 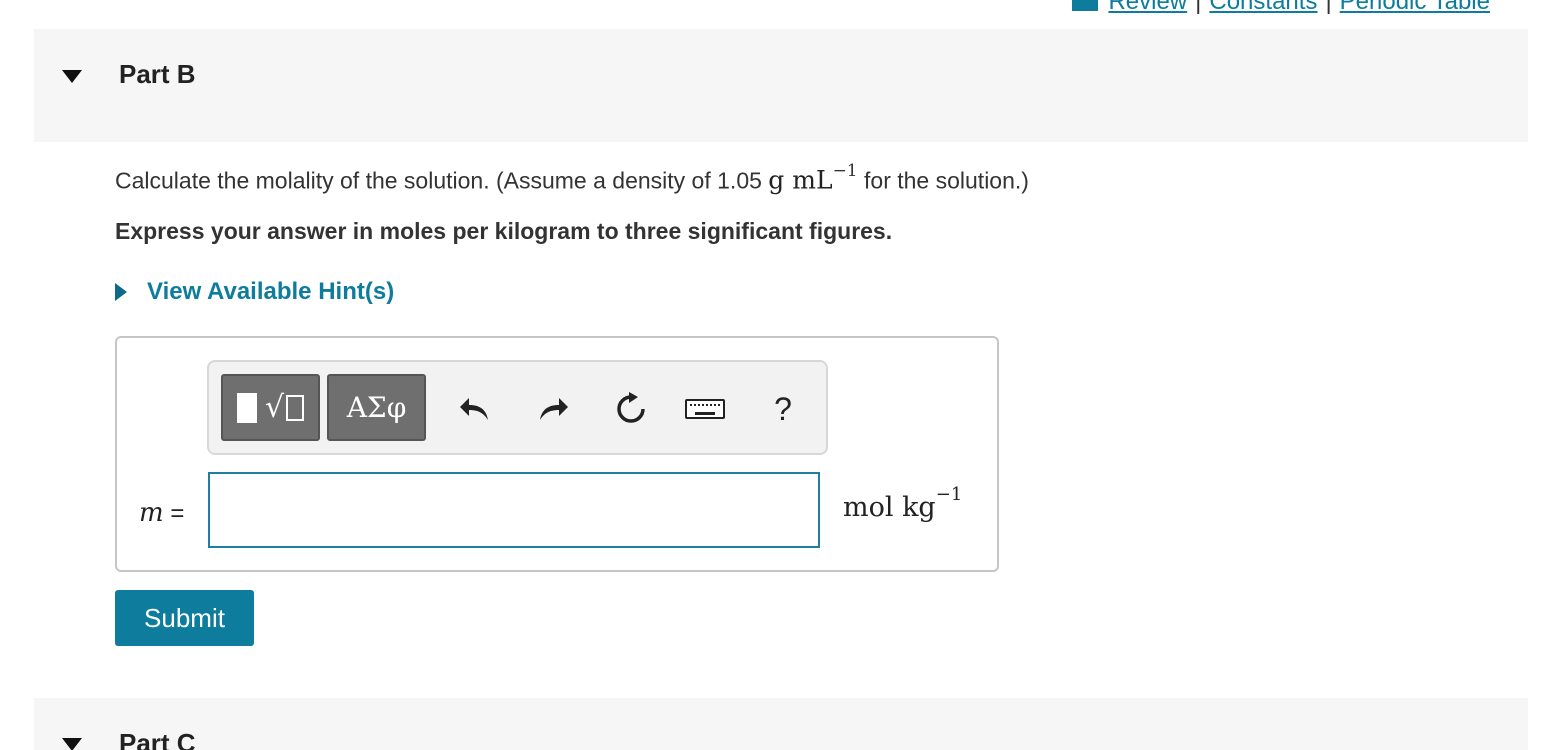 I want to click on book-icon, so click(x=1085, y=5).